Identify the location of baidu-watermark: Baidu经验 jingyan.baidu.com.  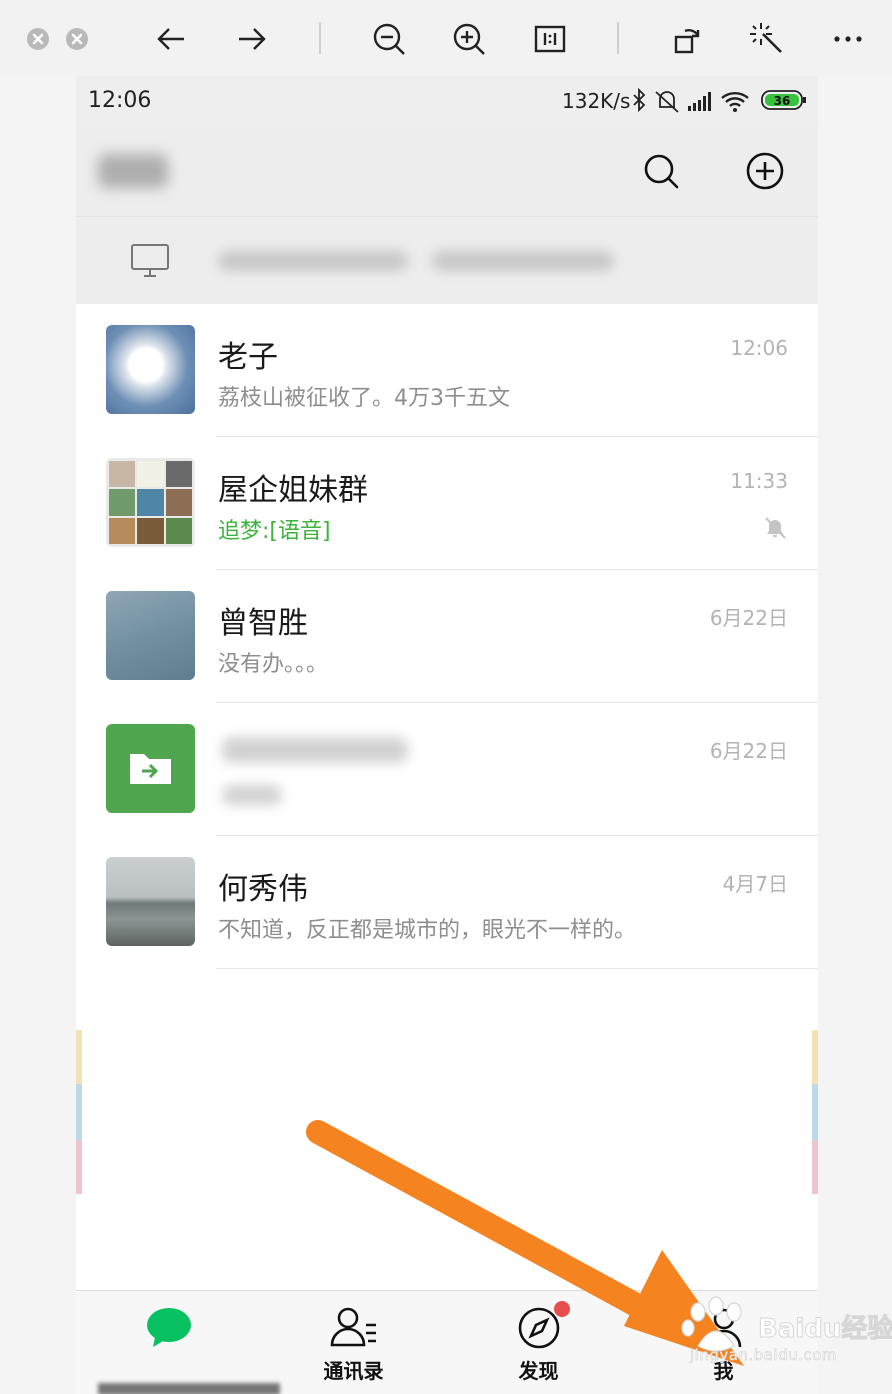
(784, 1333).